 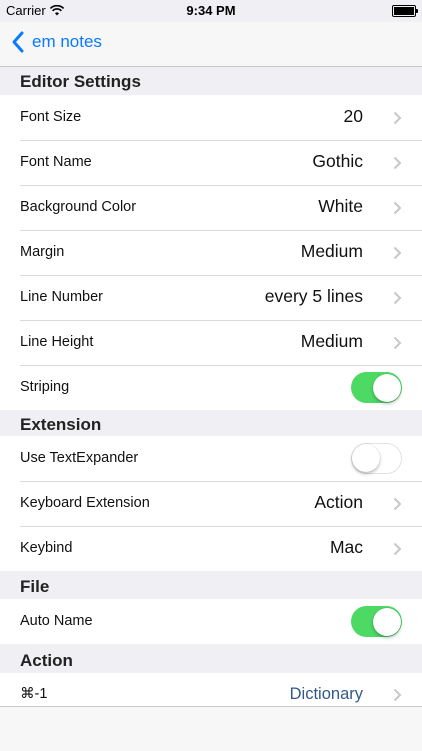 What do you see at coordinates (211, 162) in the screenshot?
I see `row-font-name: Font Name Gothic` at bounding box center [211, 162].